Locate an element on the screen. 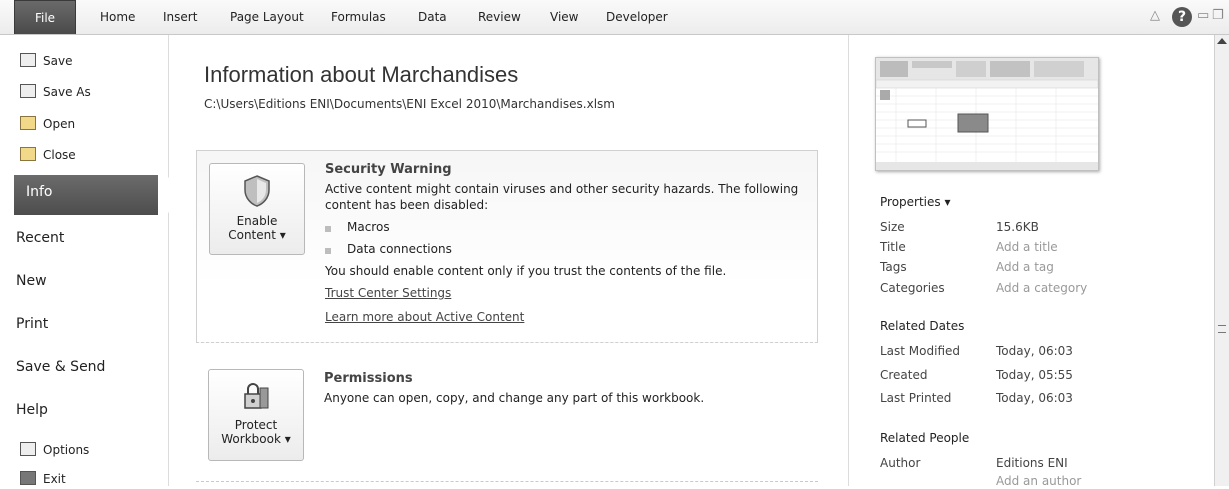 The height and width of the screenshot is (489, 1229). close-button: Close is located at coordinates (48, 155).